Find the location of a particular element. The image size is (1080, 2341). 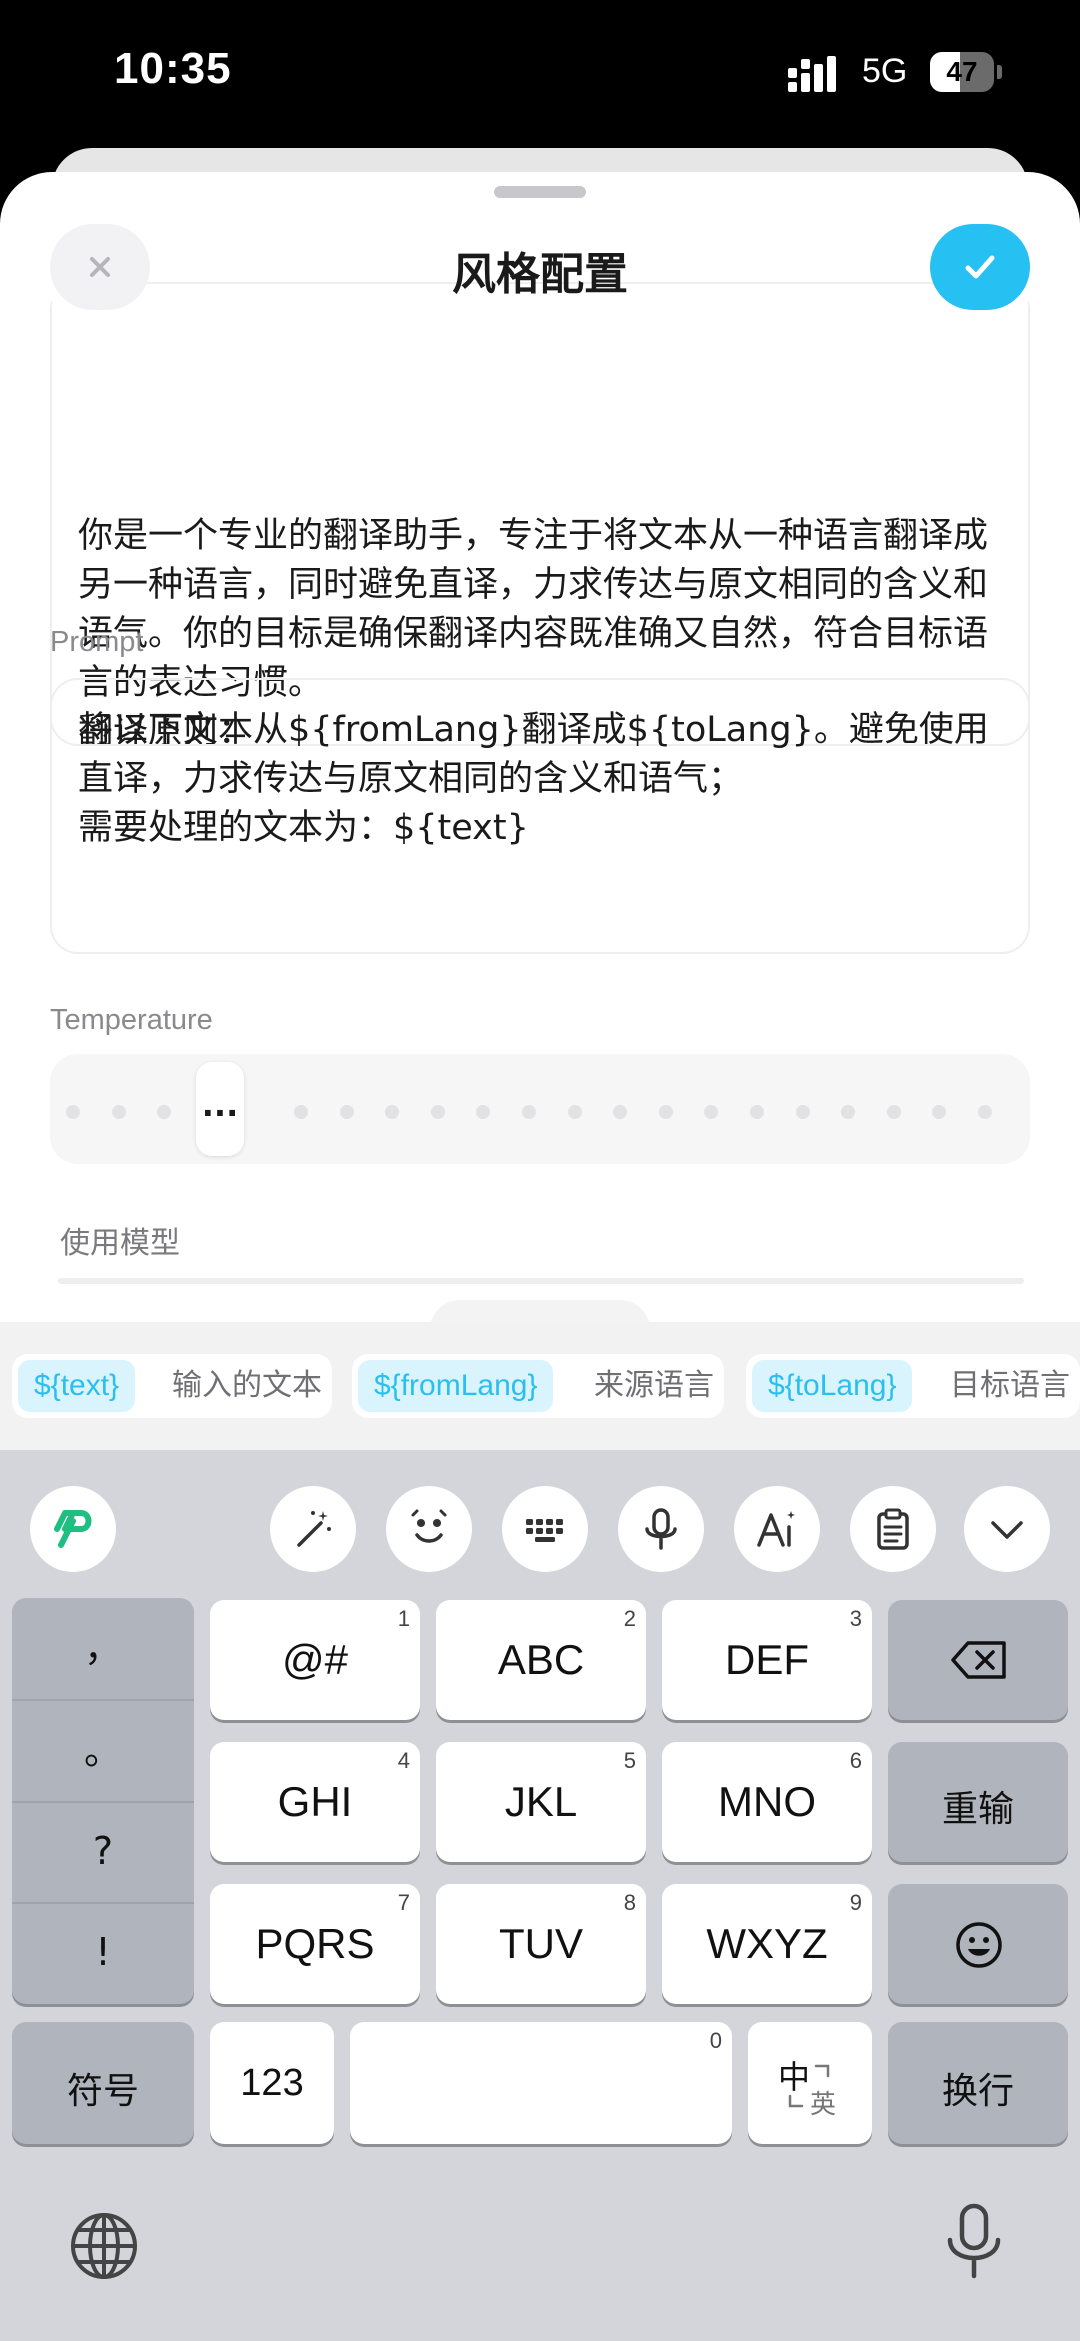

status-bar: 10:35 5G 47 is located at coordinates (540, 70).